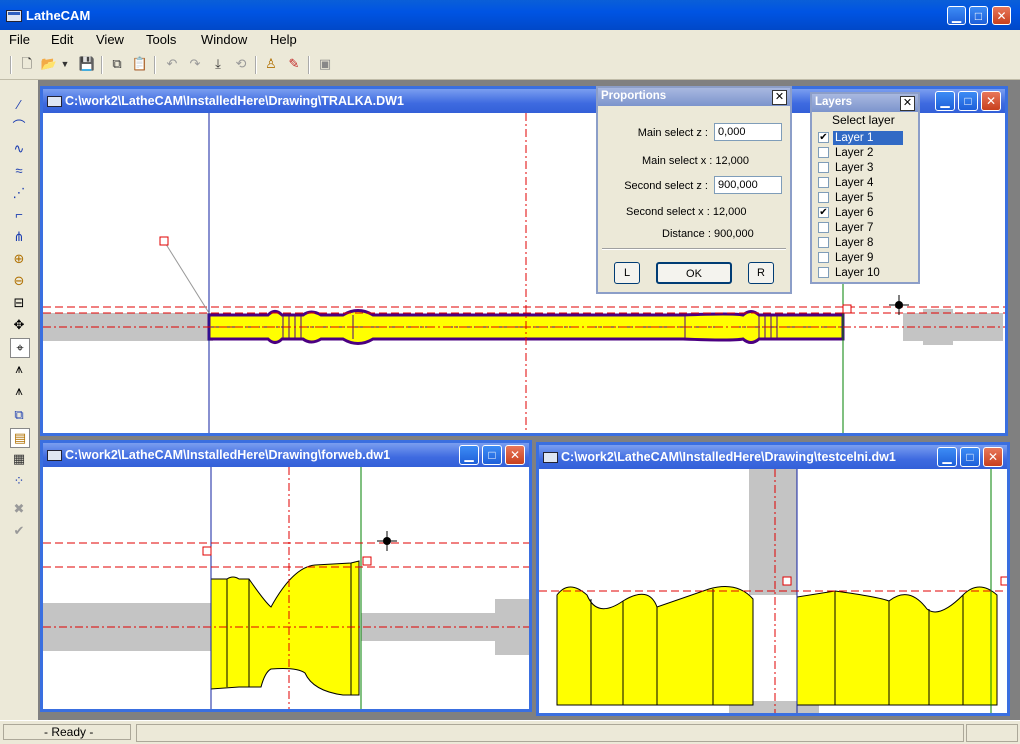 Image resolution: width=1020 pixels, height=744 pixels. I want to click on r-button: R, so click(761, 273).